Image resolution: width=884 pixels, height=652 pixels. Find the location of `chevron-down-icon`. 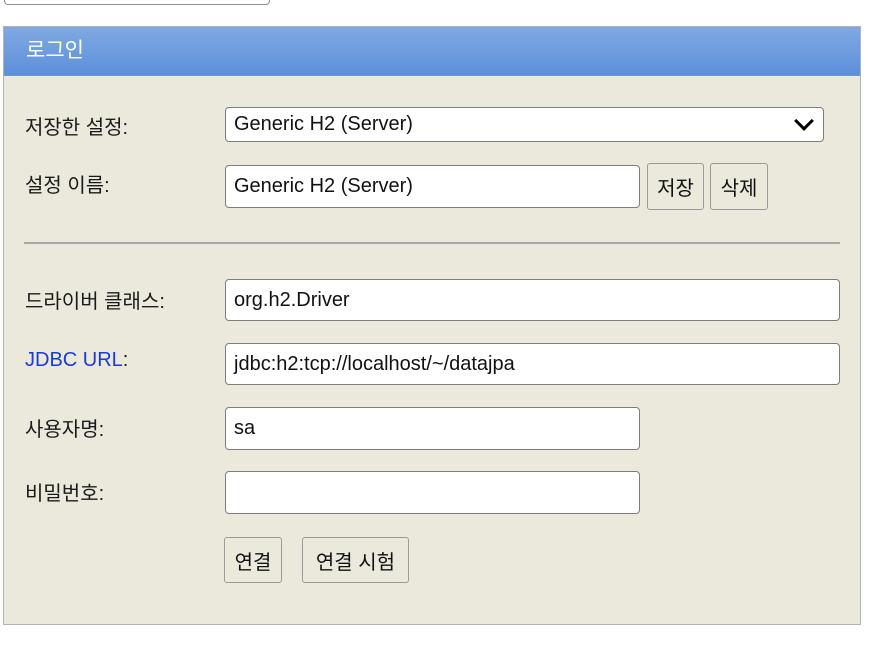

chevron-down-icon is located at coordinates (804, 121).